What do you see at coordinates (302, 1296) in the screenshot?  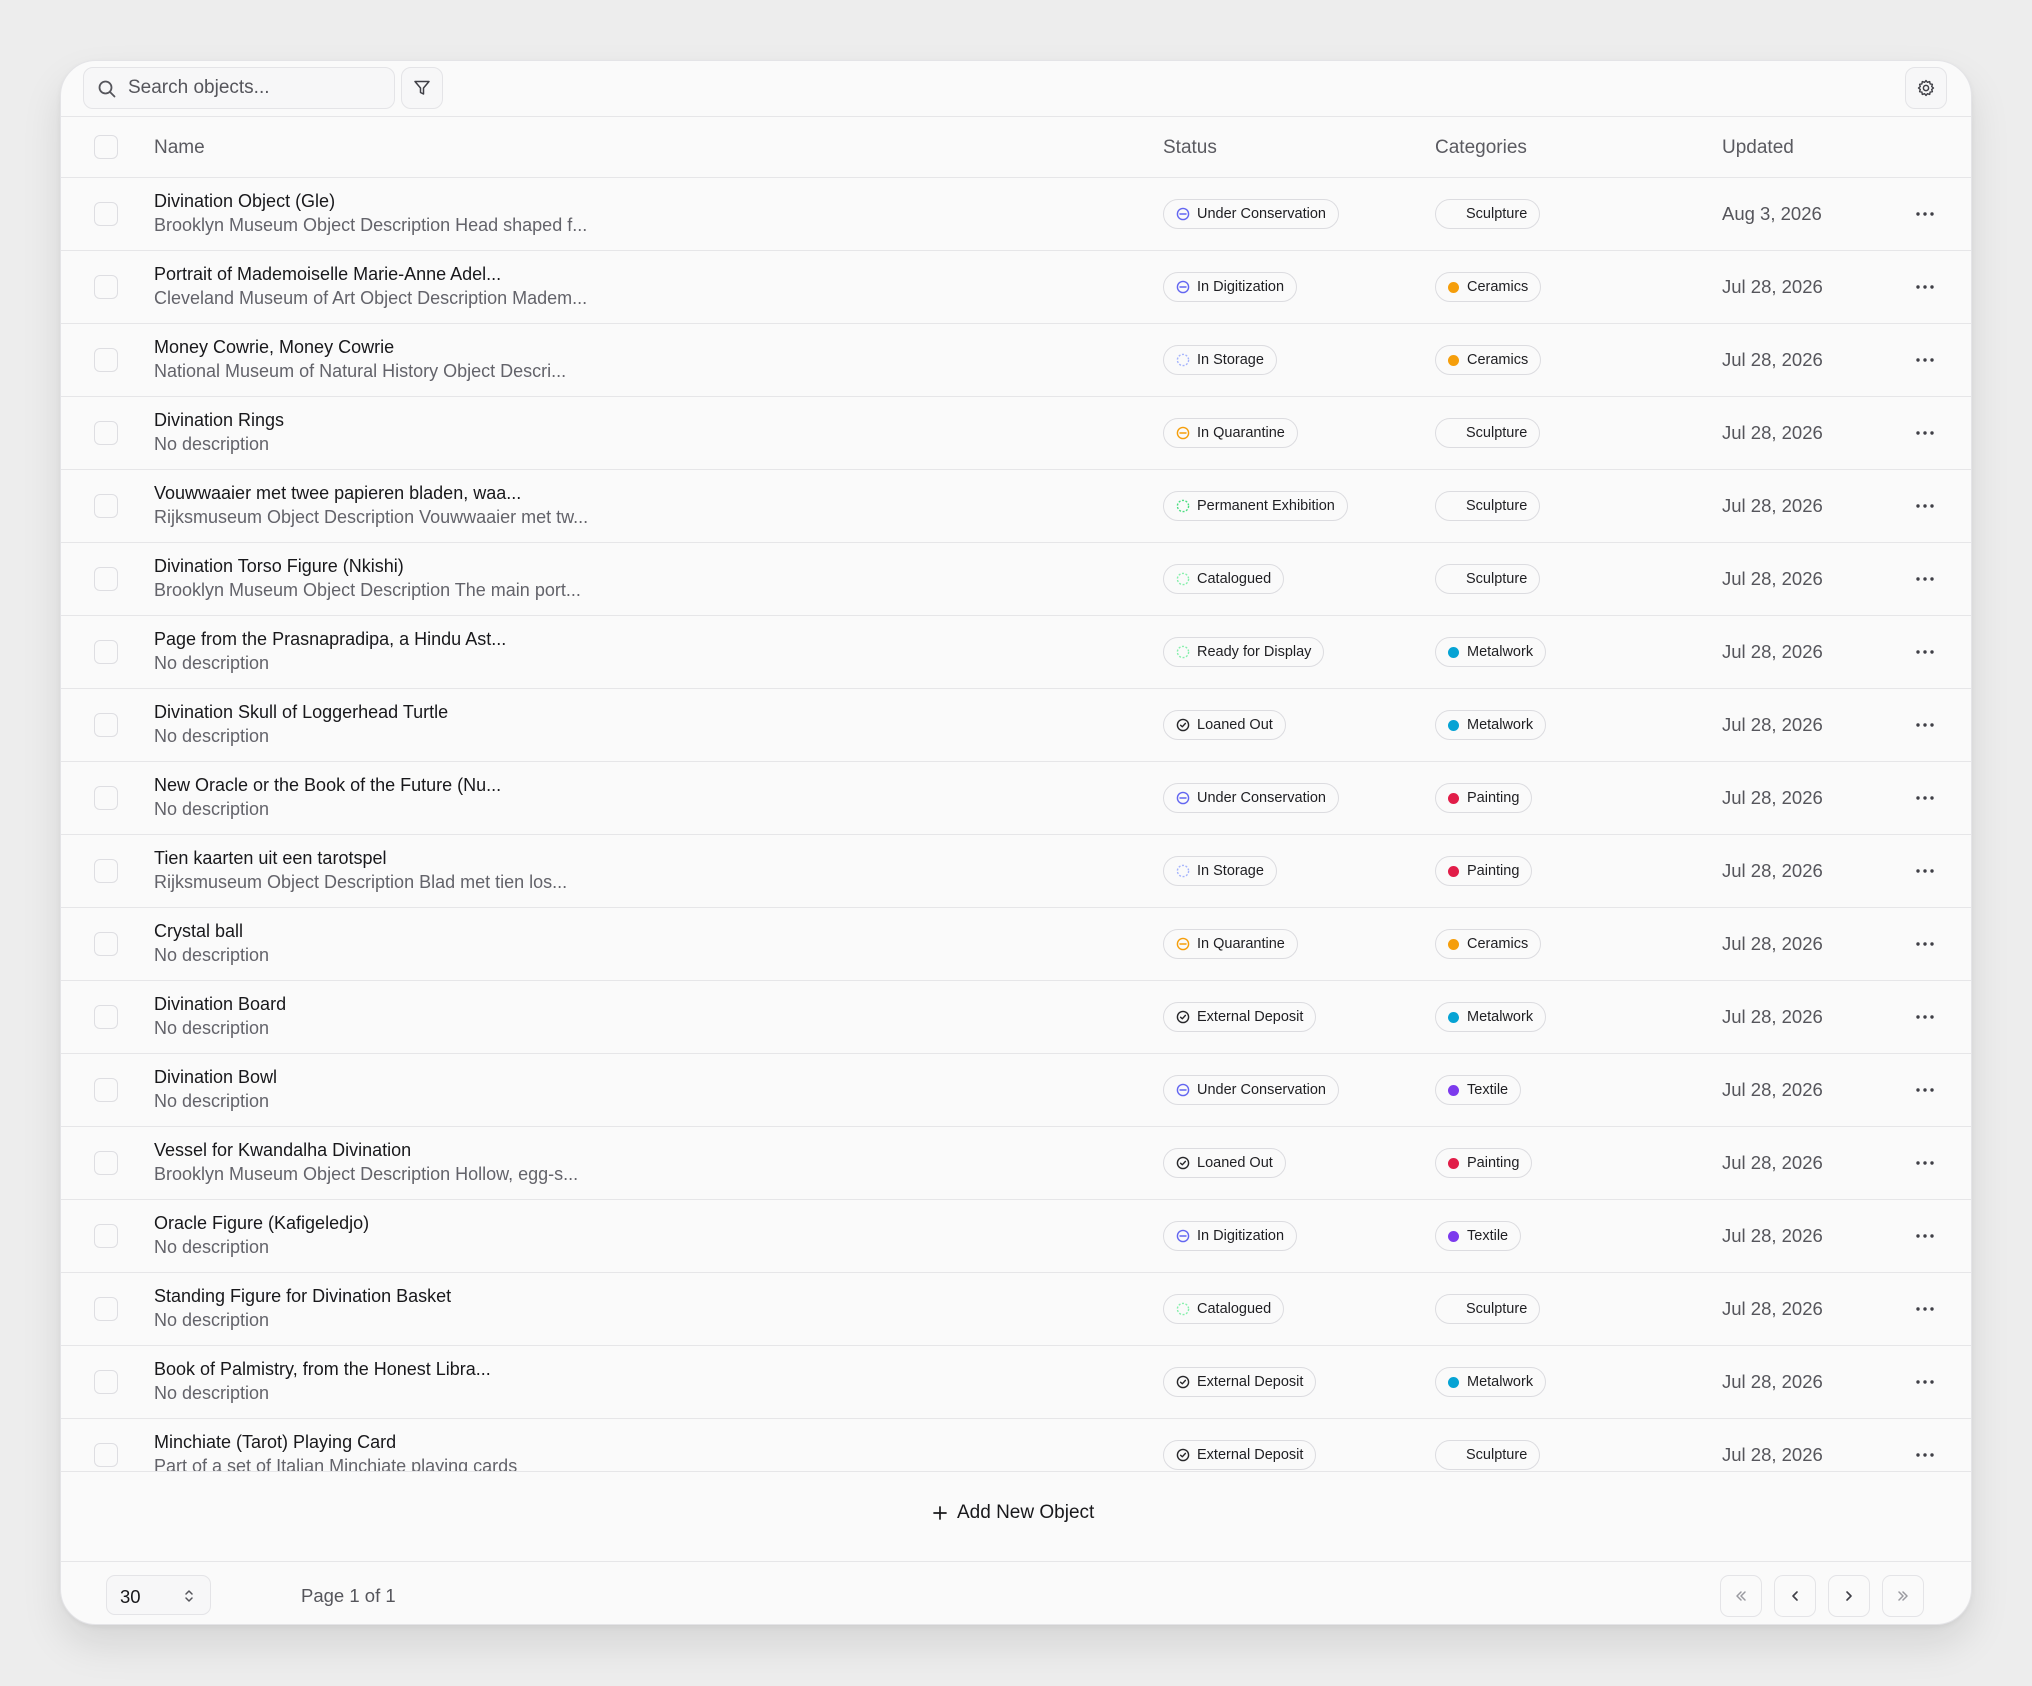 I see `object-name: Standing Figure for Divination Basket` at bounding box center [302, 1296].